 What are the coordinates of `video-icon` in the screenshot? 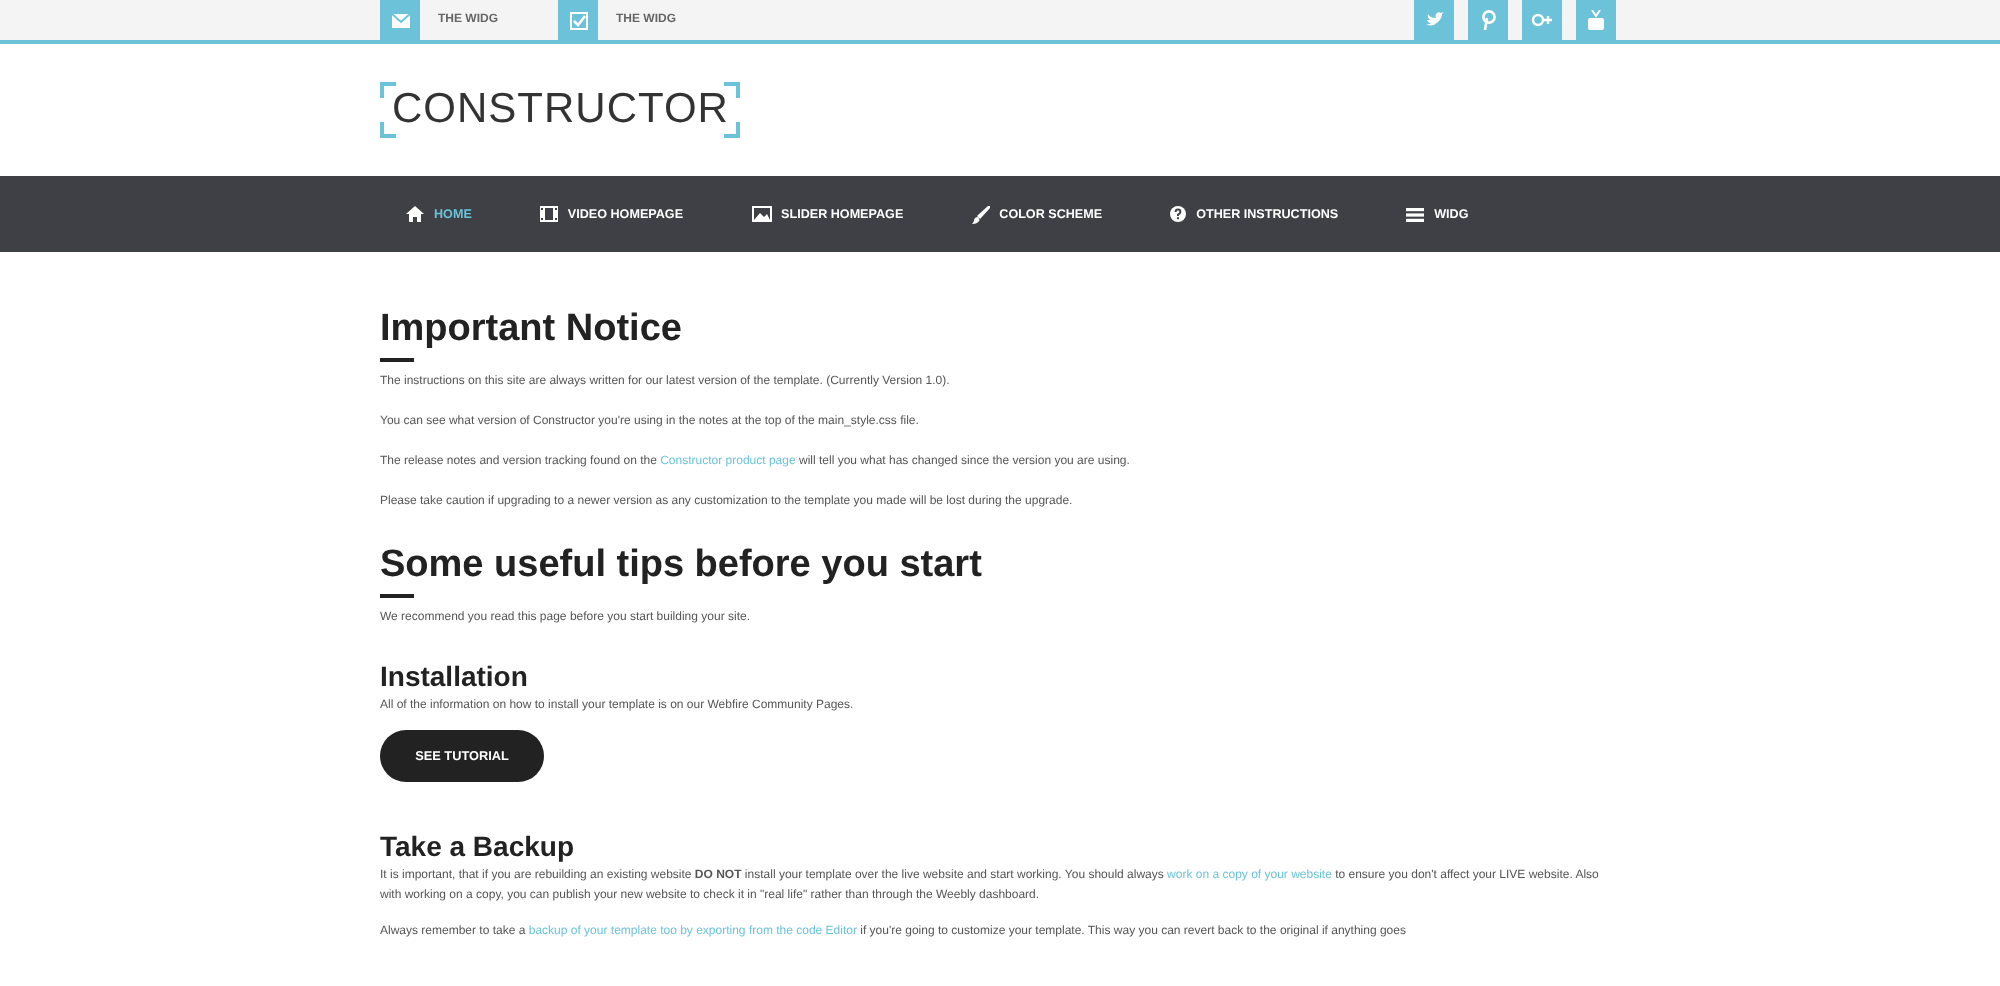 It's located at (1596, 20).